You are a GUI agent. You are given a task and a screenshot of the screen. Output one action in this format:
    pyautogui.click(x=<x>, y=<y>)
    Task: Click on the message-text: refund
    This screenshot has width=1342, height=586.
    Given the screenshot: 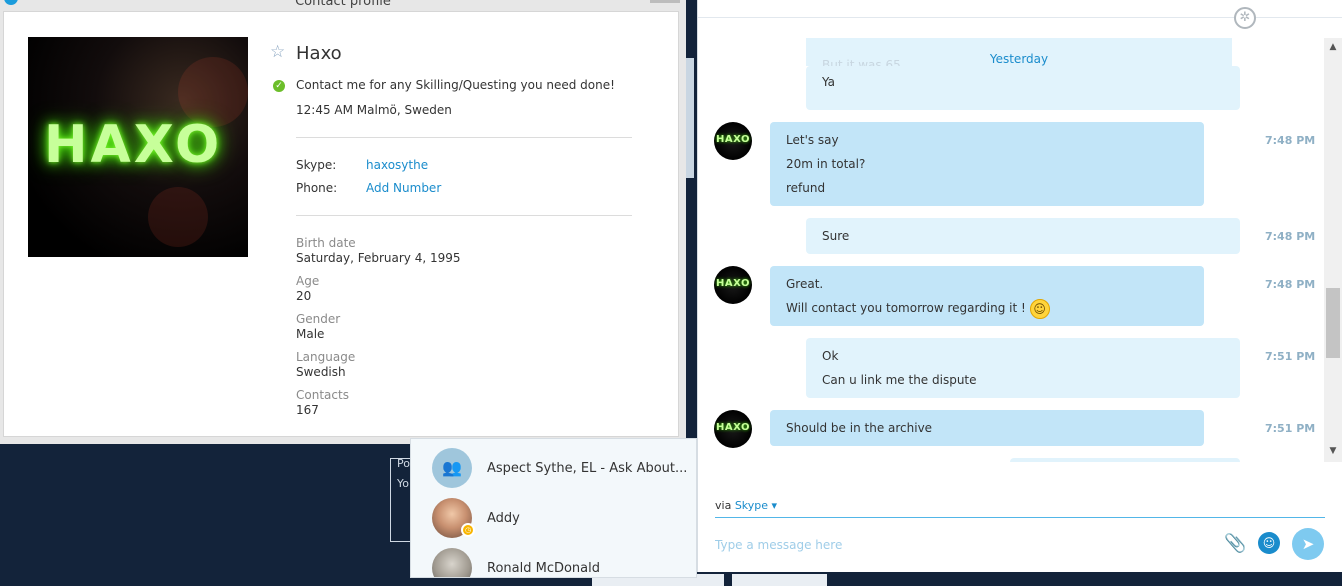 What is the action you would take?
    pyautogui.click(x=806, y=188)
    